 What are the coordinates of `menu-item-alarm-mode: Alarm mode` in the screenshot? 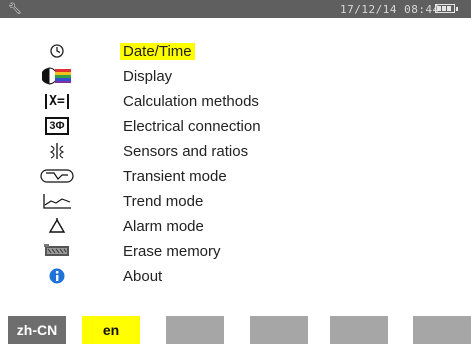 It's located at (188, 226).